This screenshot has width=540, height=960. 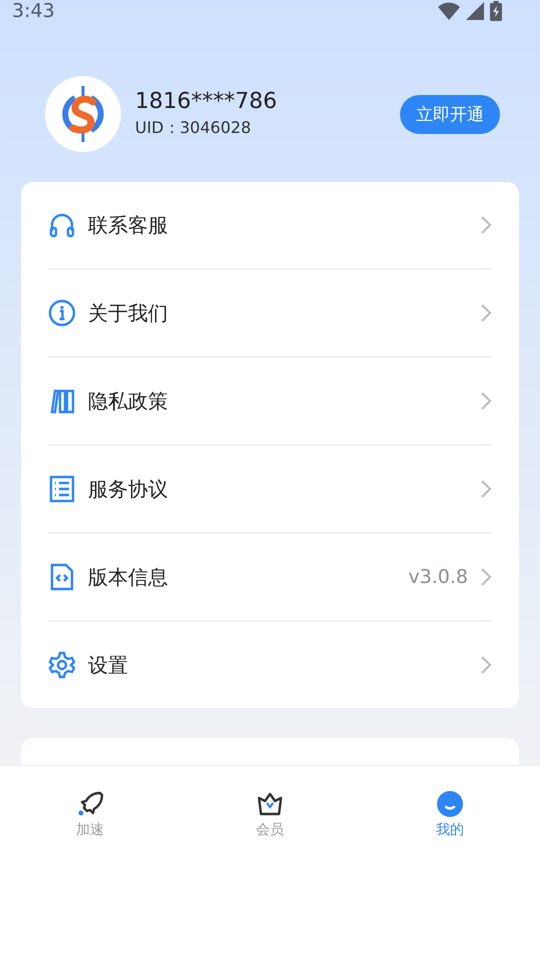 I want to click on menu-item: 关于我们, so click(x=278, y=313).